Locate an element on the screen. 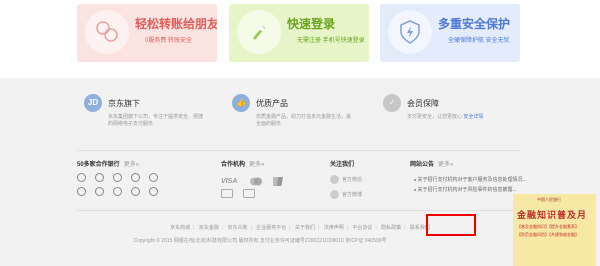  partners-title: 合作机构 更多» is located at coordinates (242, 163).